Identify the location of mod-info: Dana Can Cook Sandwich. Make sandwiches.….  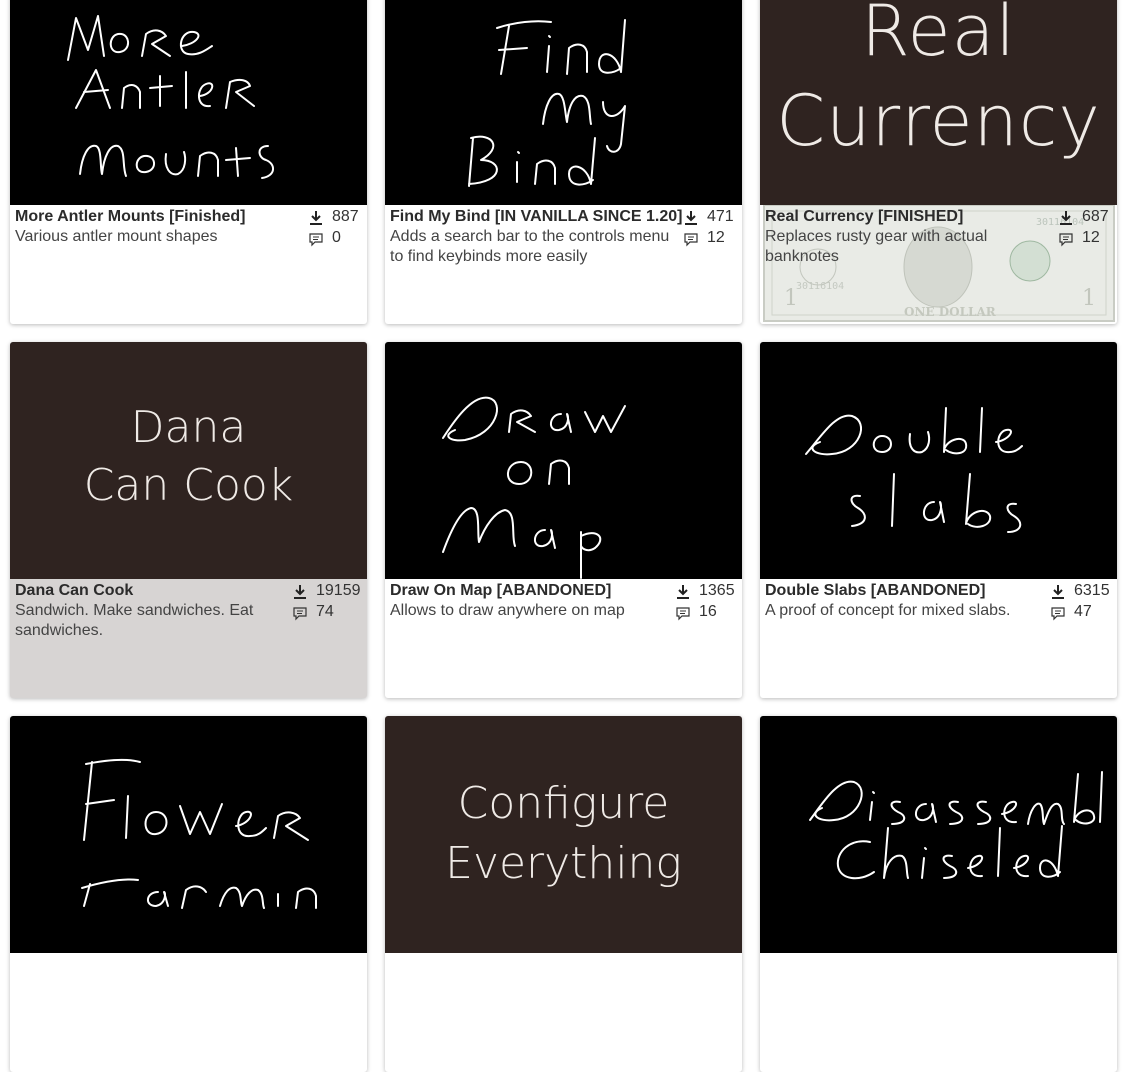
(188, 638).